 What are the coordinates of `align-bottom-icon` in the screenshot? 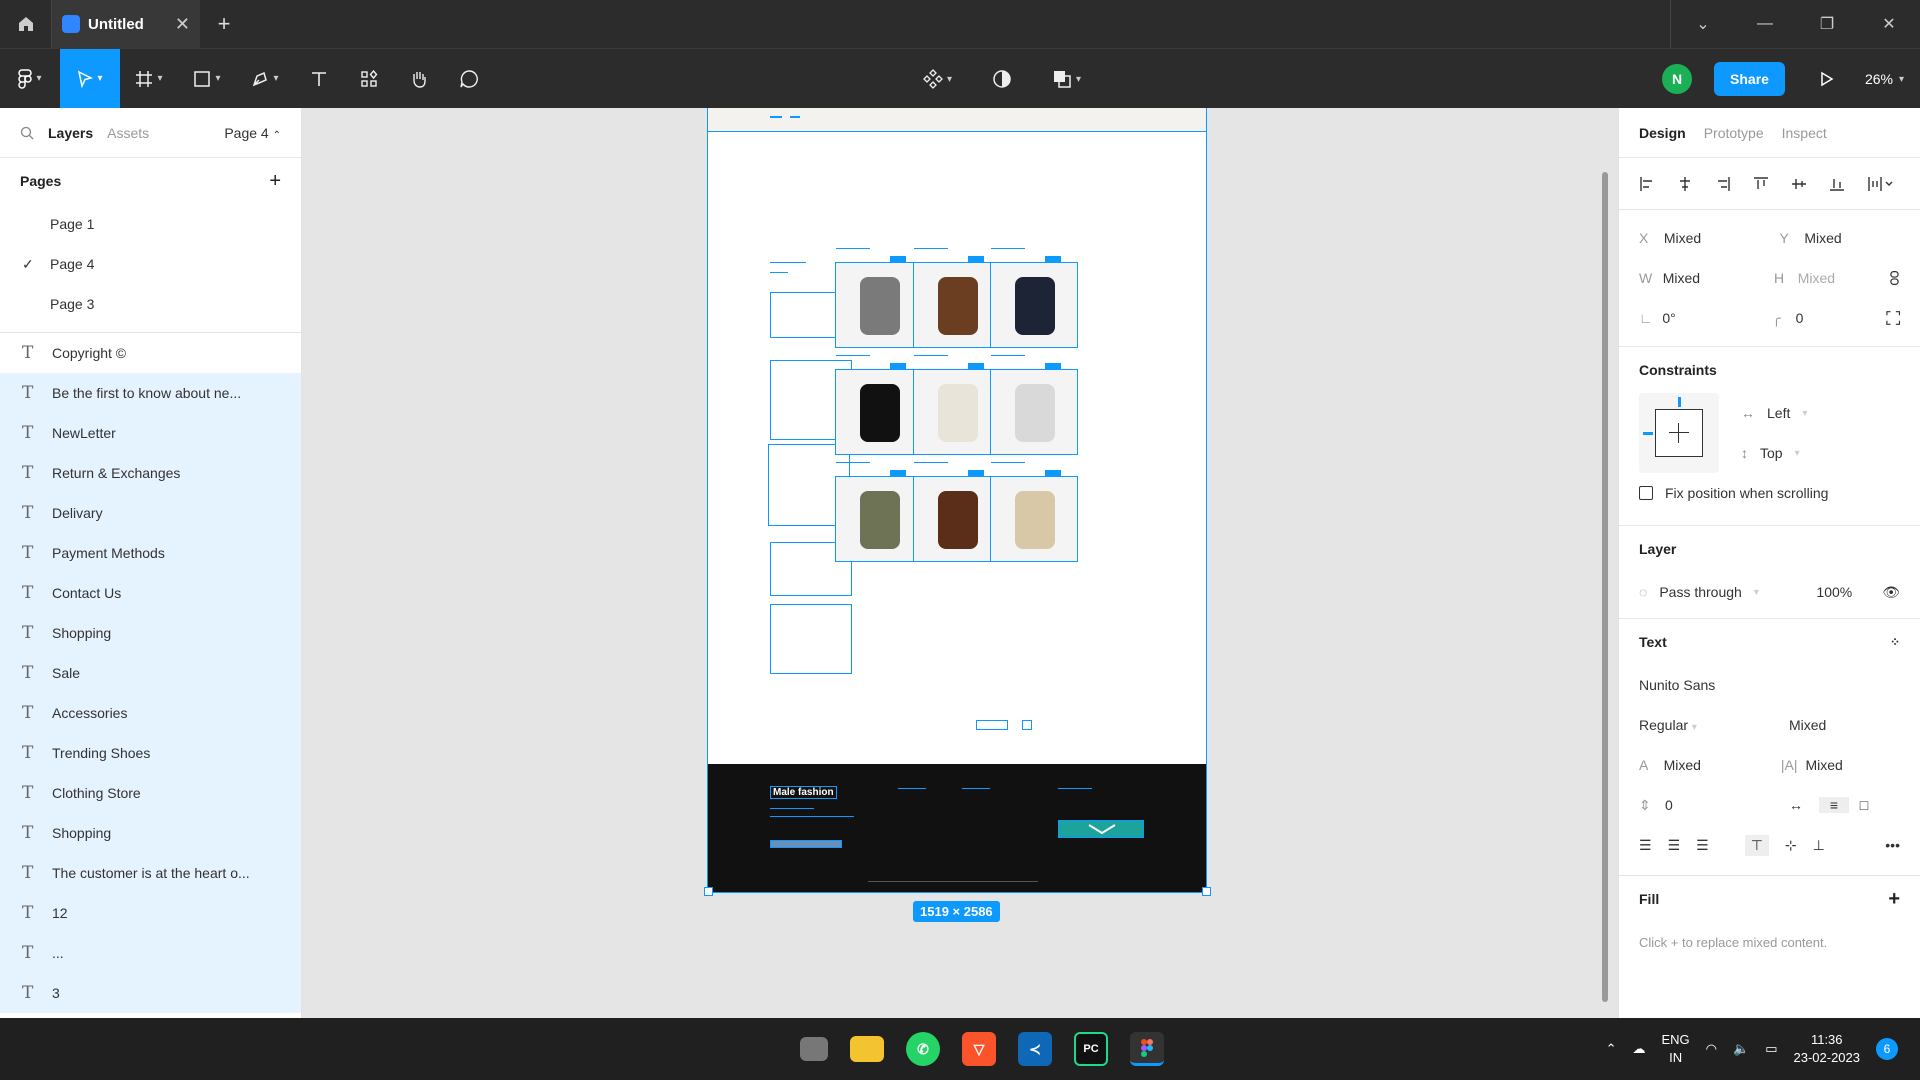 It's located at (1837, 184).